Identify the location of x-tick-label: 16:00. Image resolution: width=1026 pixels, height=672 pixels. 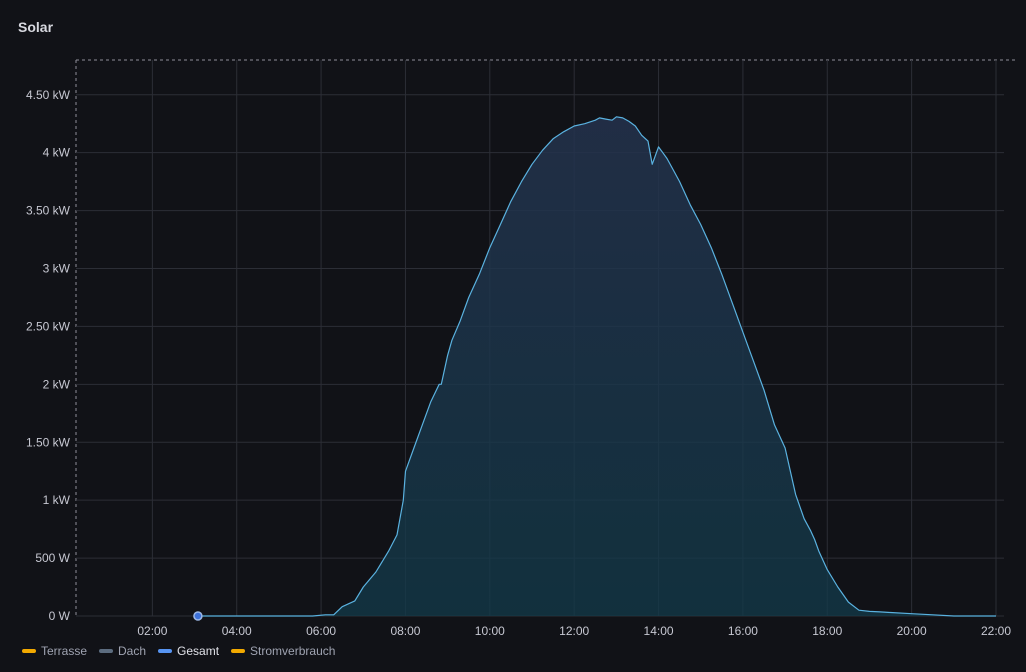
(743, 631).